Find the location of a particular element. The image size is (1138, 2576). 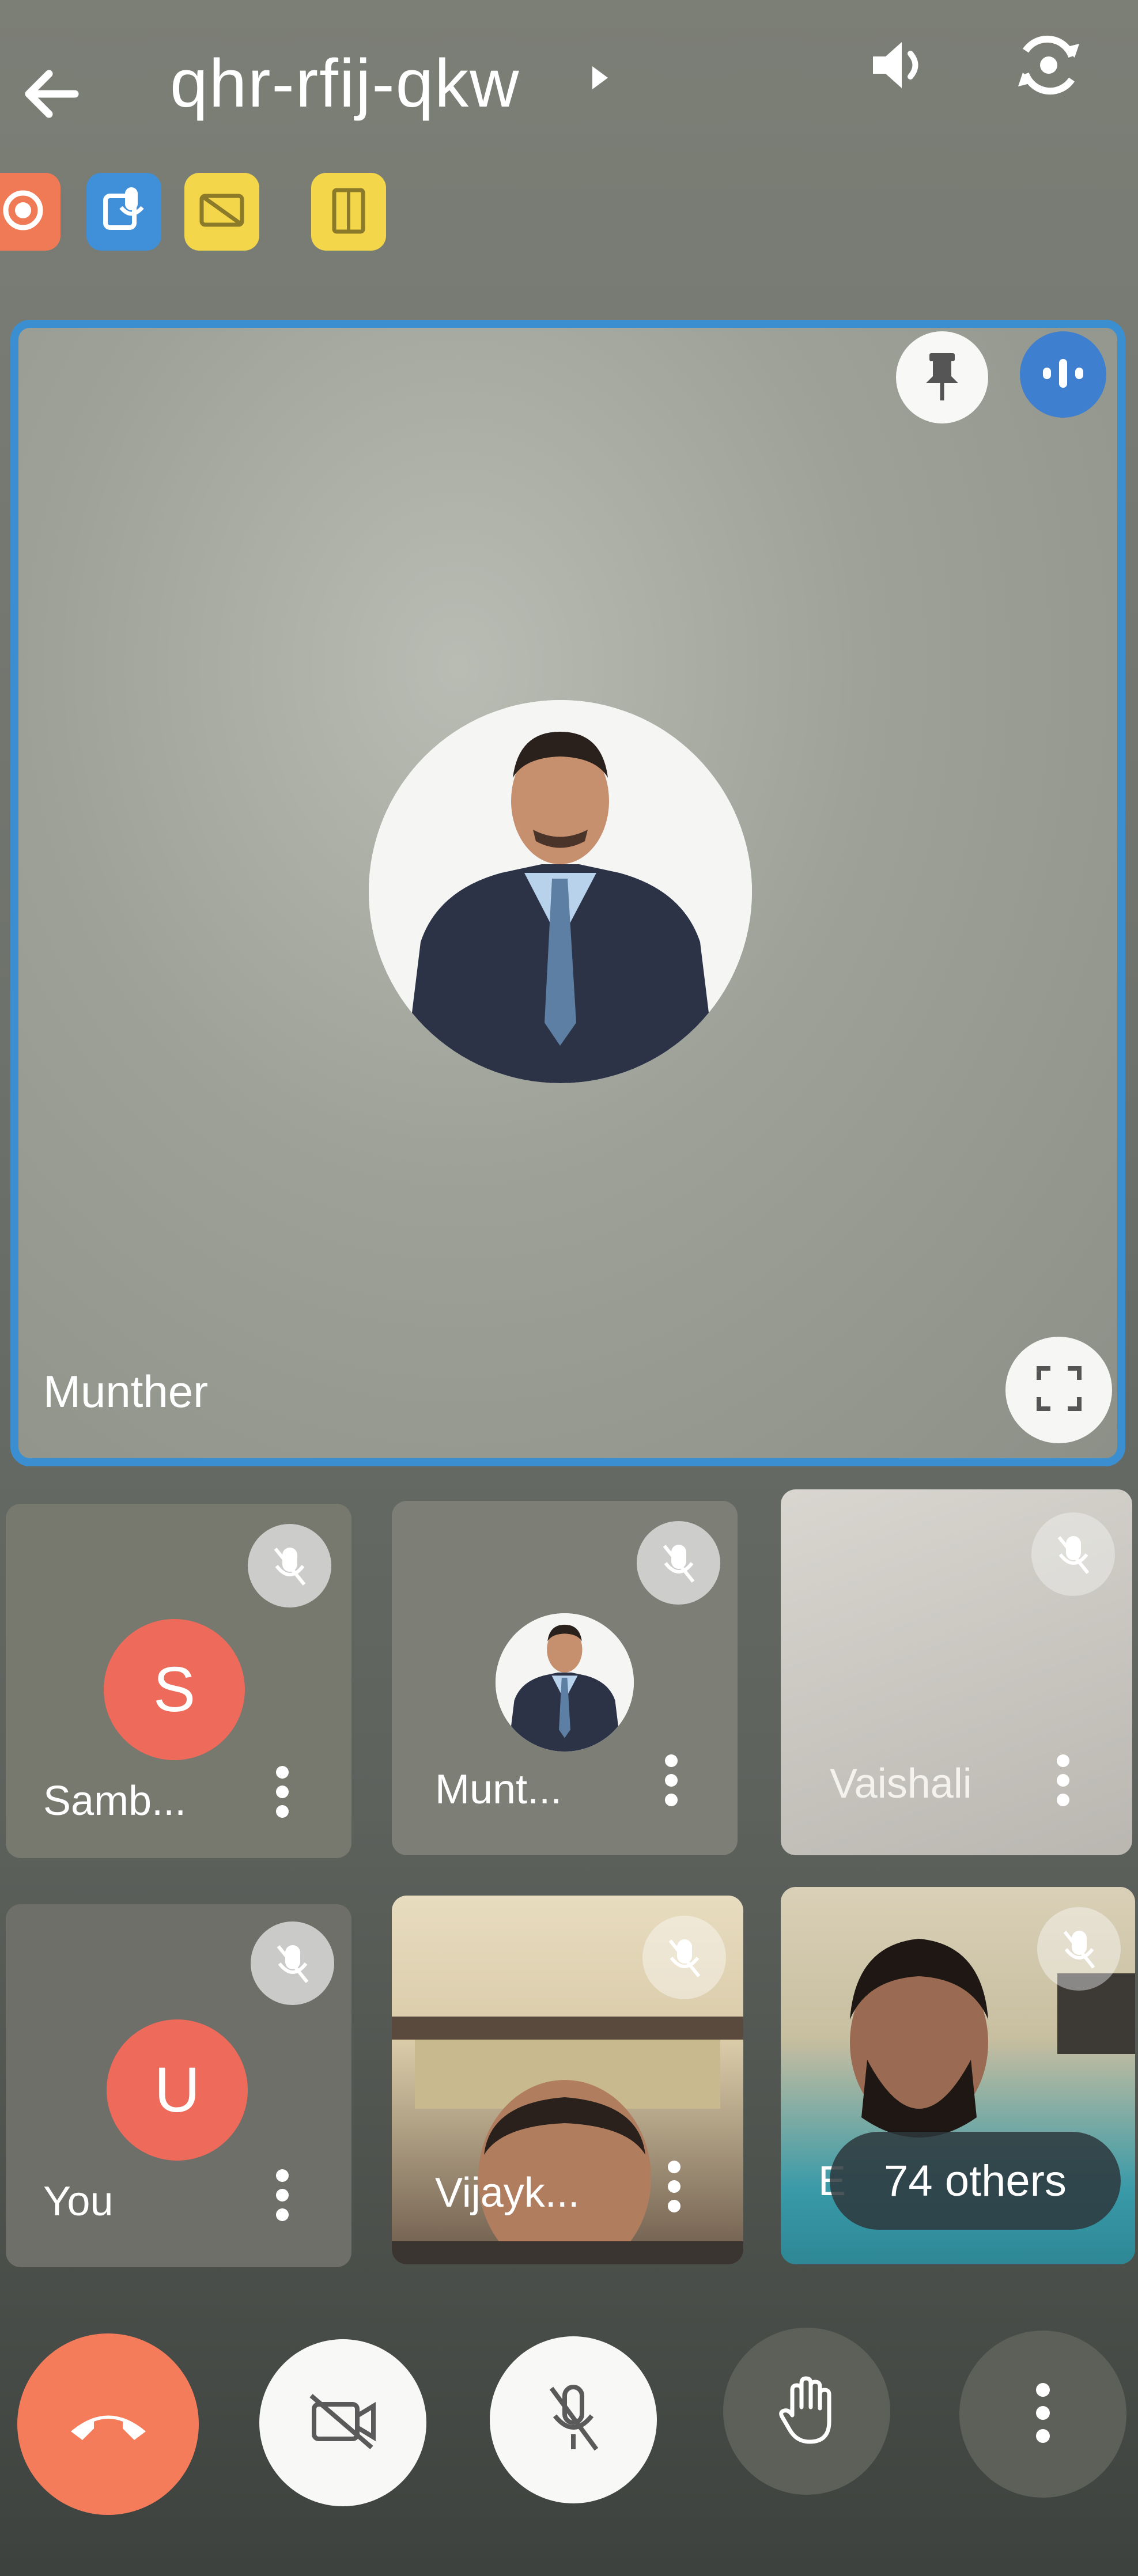

mic-toggle-button is located at coordinates (574, 2419).